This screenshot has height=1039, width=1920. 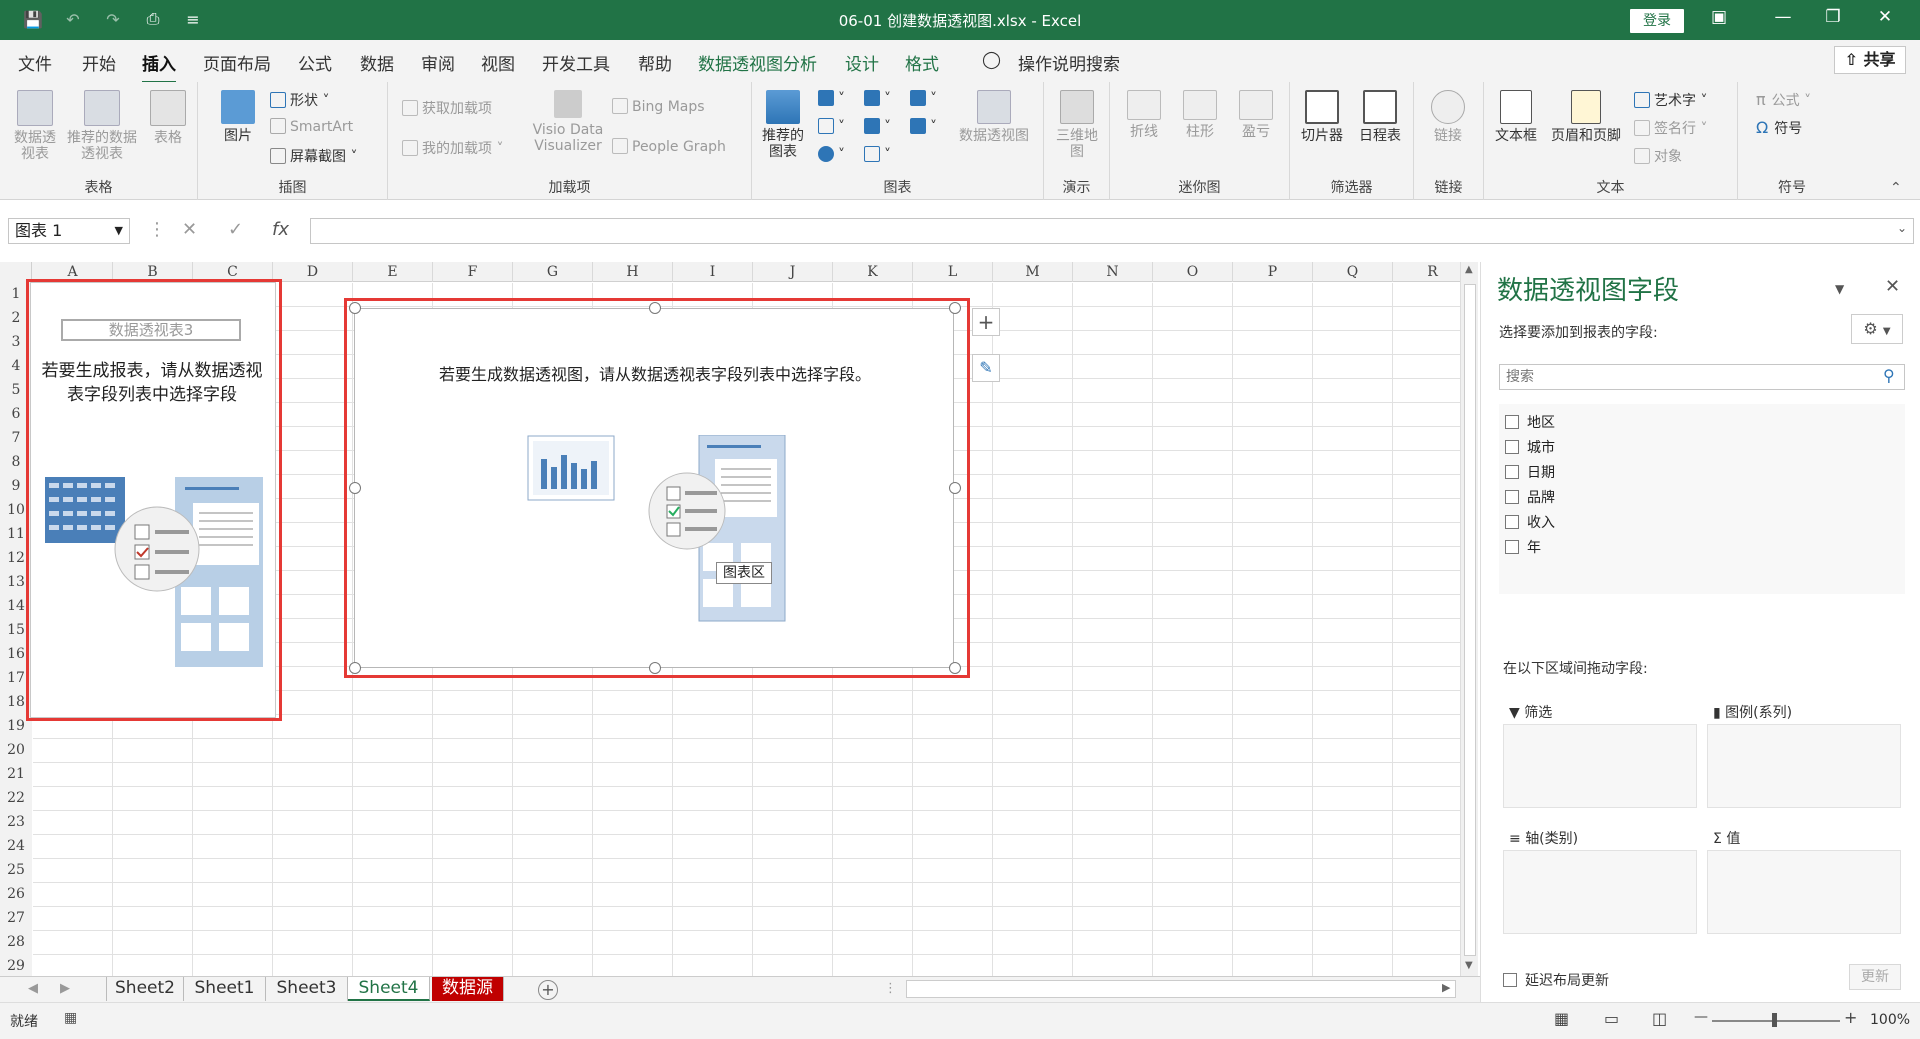 I want to click on row-header-28: 28, so click(x=16, y=942).